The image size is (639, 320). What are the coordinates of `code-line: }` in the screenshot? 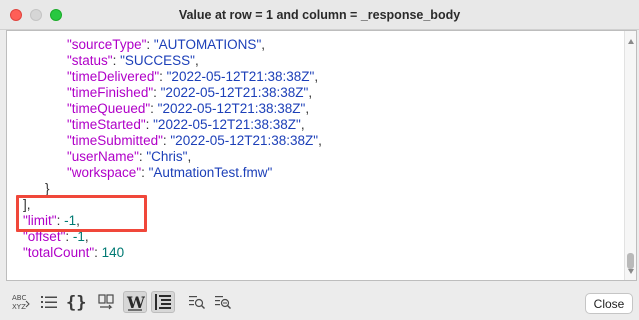 It's located at (164, 269).